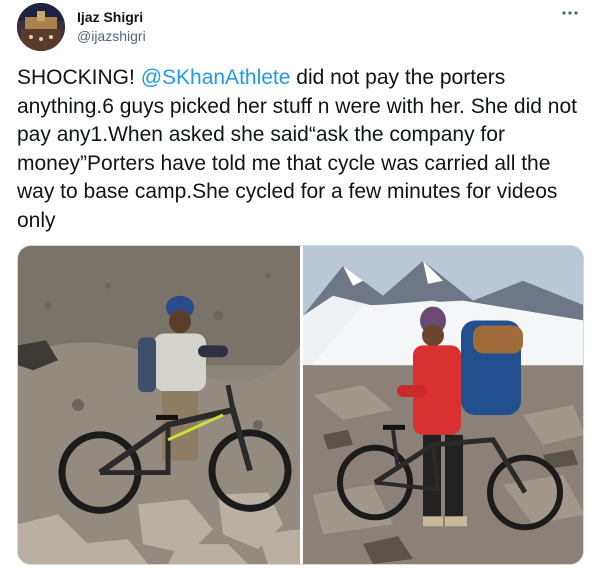 This screenshot has height=570, width=597. What do you see at coordinates (79, 77) in the screenshot?
I see `tweet-text-part: SHOCKING!` at bounding box center [79, 77].